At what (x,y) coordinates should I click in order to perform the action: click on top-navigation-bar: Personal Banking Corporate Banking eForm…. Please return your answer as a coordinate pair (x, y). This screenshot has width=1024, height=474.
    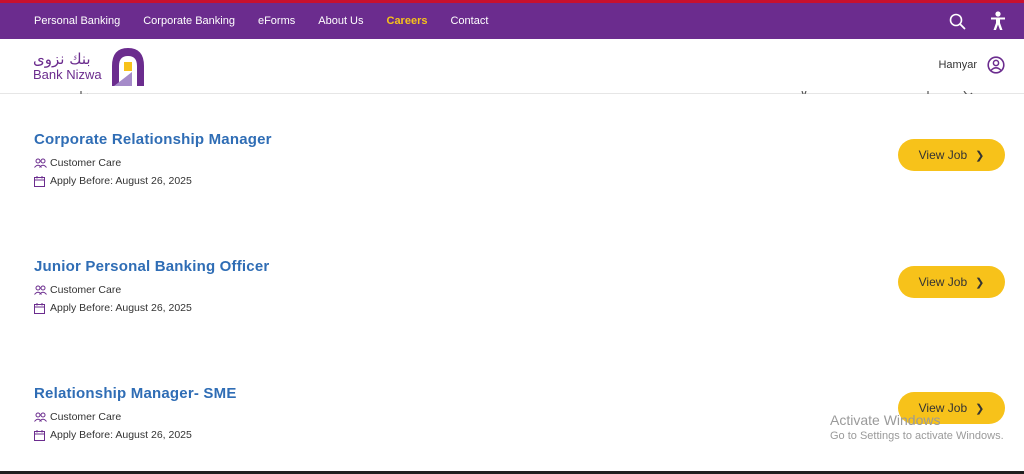
    Looking at the image, I should click on (512, 22).